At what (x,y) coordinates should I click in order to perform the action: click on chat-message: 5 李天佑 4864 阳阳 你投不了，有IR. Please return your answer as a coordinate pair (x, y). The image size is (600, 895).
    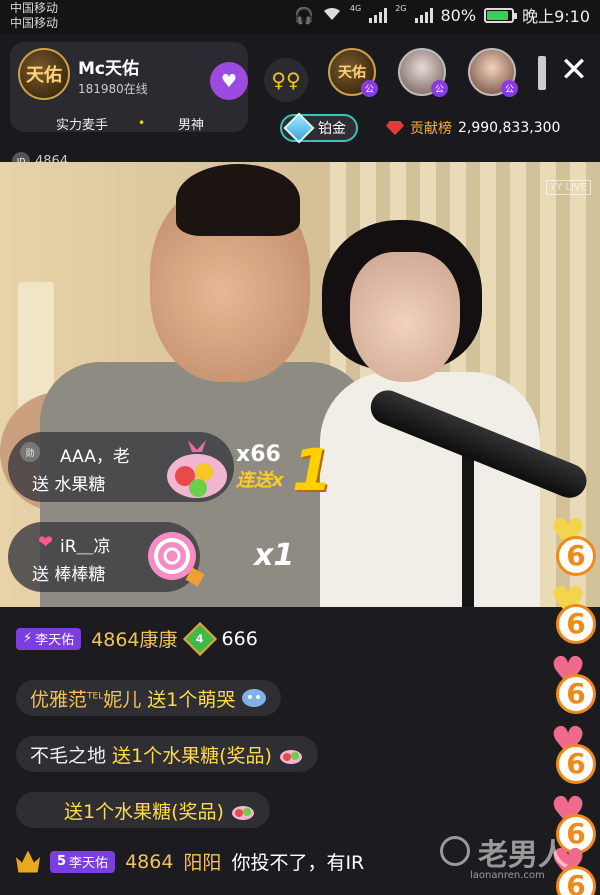
    Looking at the image, I should click on (190, 861).